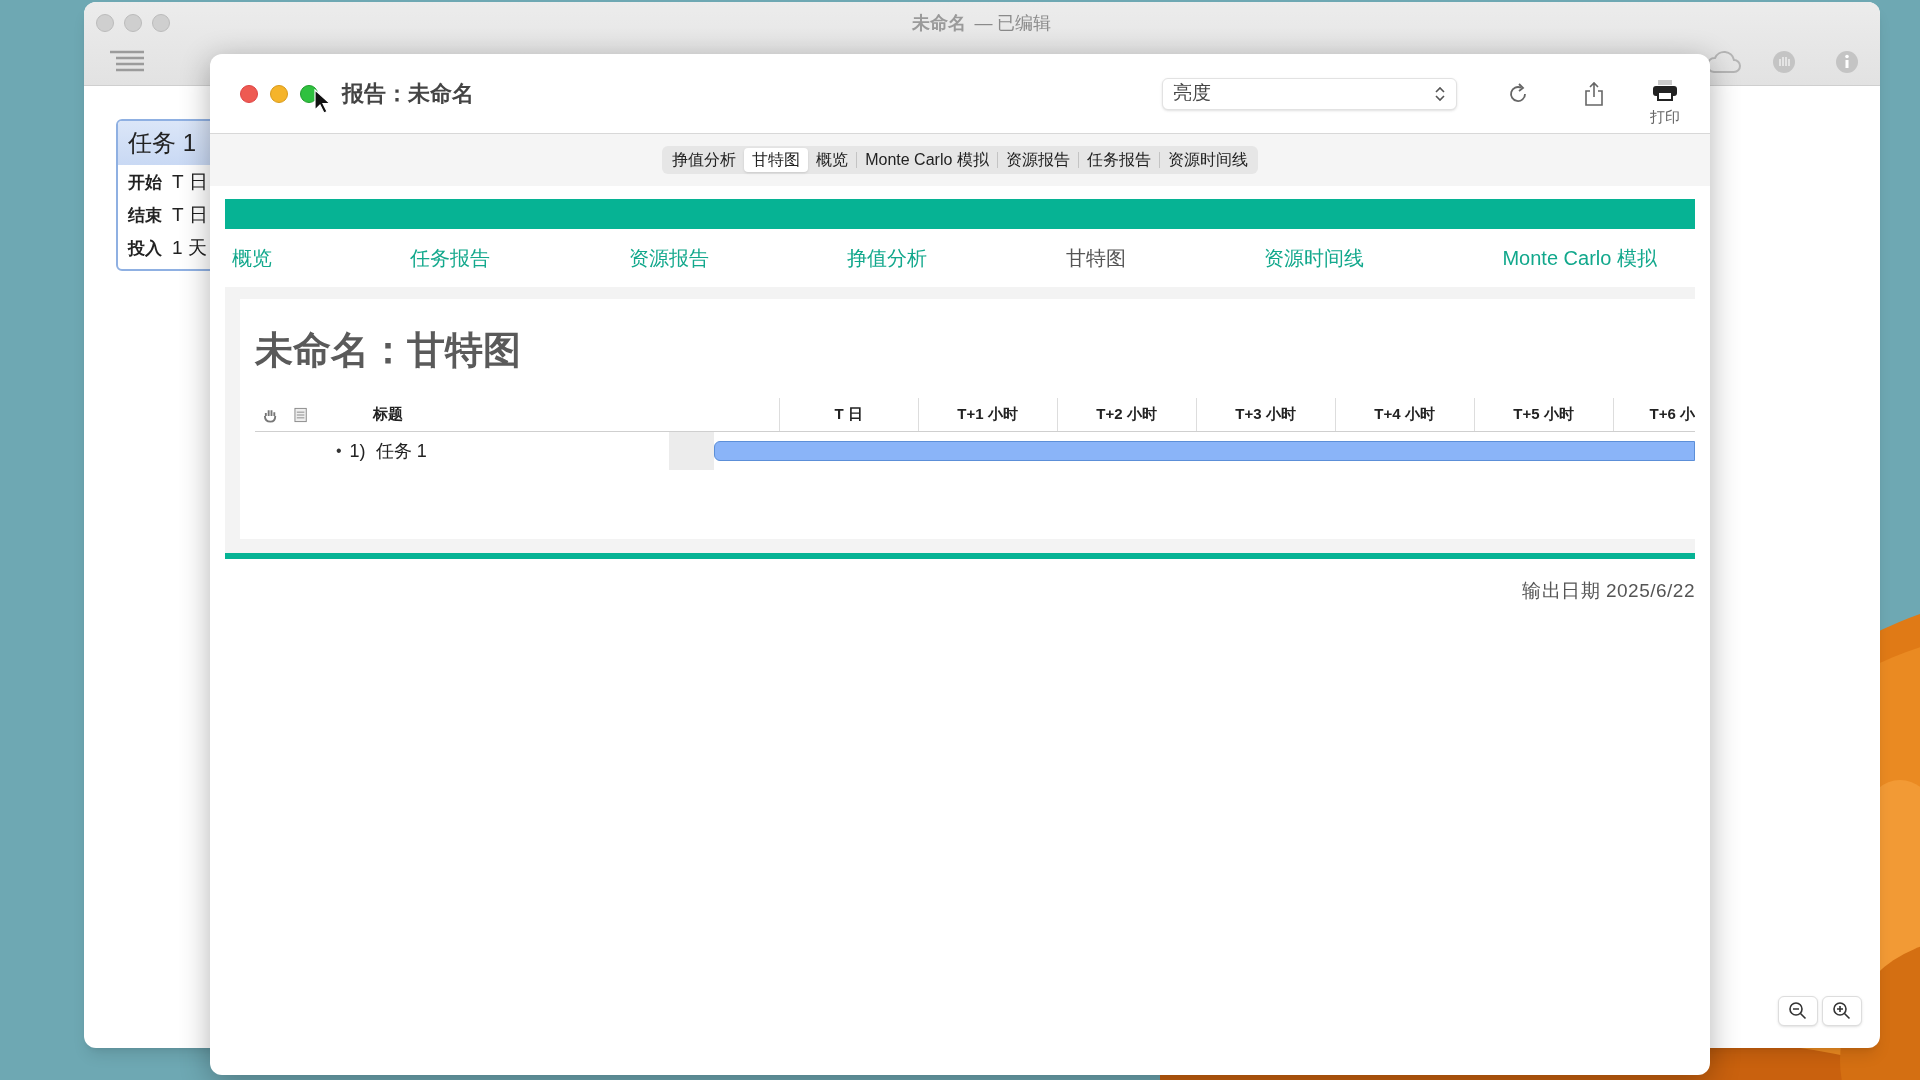 This screenshot has width=1920, height=1080. I want to click on segment-tab: Monte Carlo 模拟, so click(927, 160).